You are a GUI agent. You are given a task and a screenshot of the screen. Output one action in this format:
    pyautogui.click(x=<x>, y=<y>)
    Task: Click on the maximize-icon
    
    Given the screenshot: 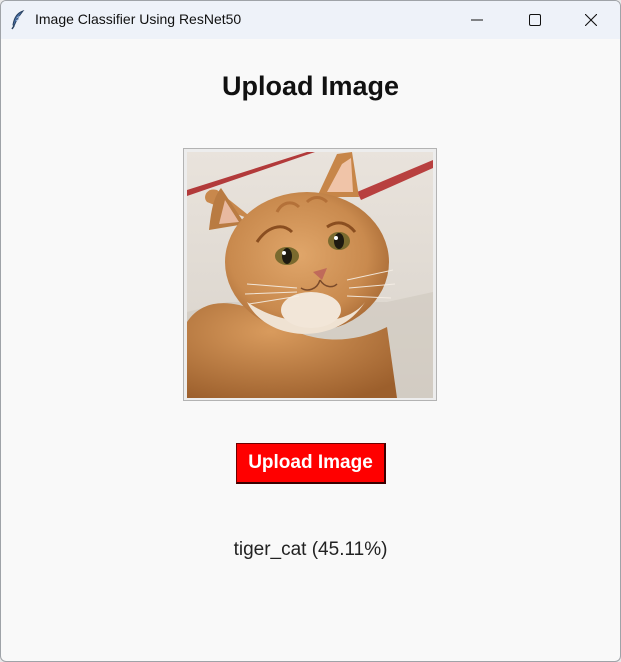 What is the action you would take?
    pyautogui.click(x=535, y=20)
    